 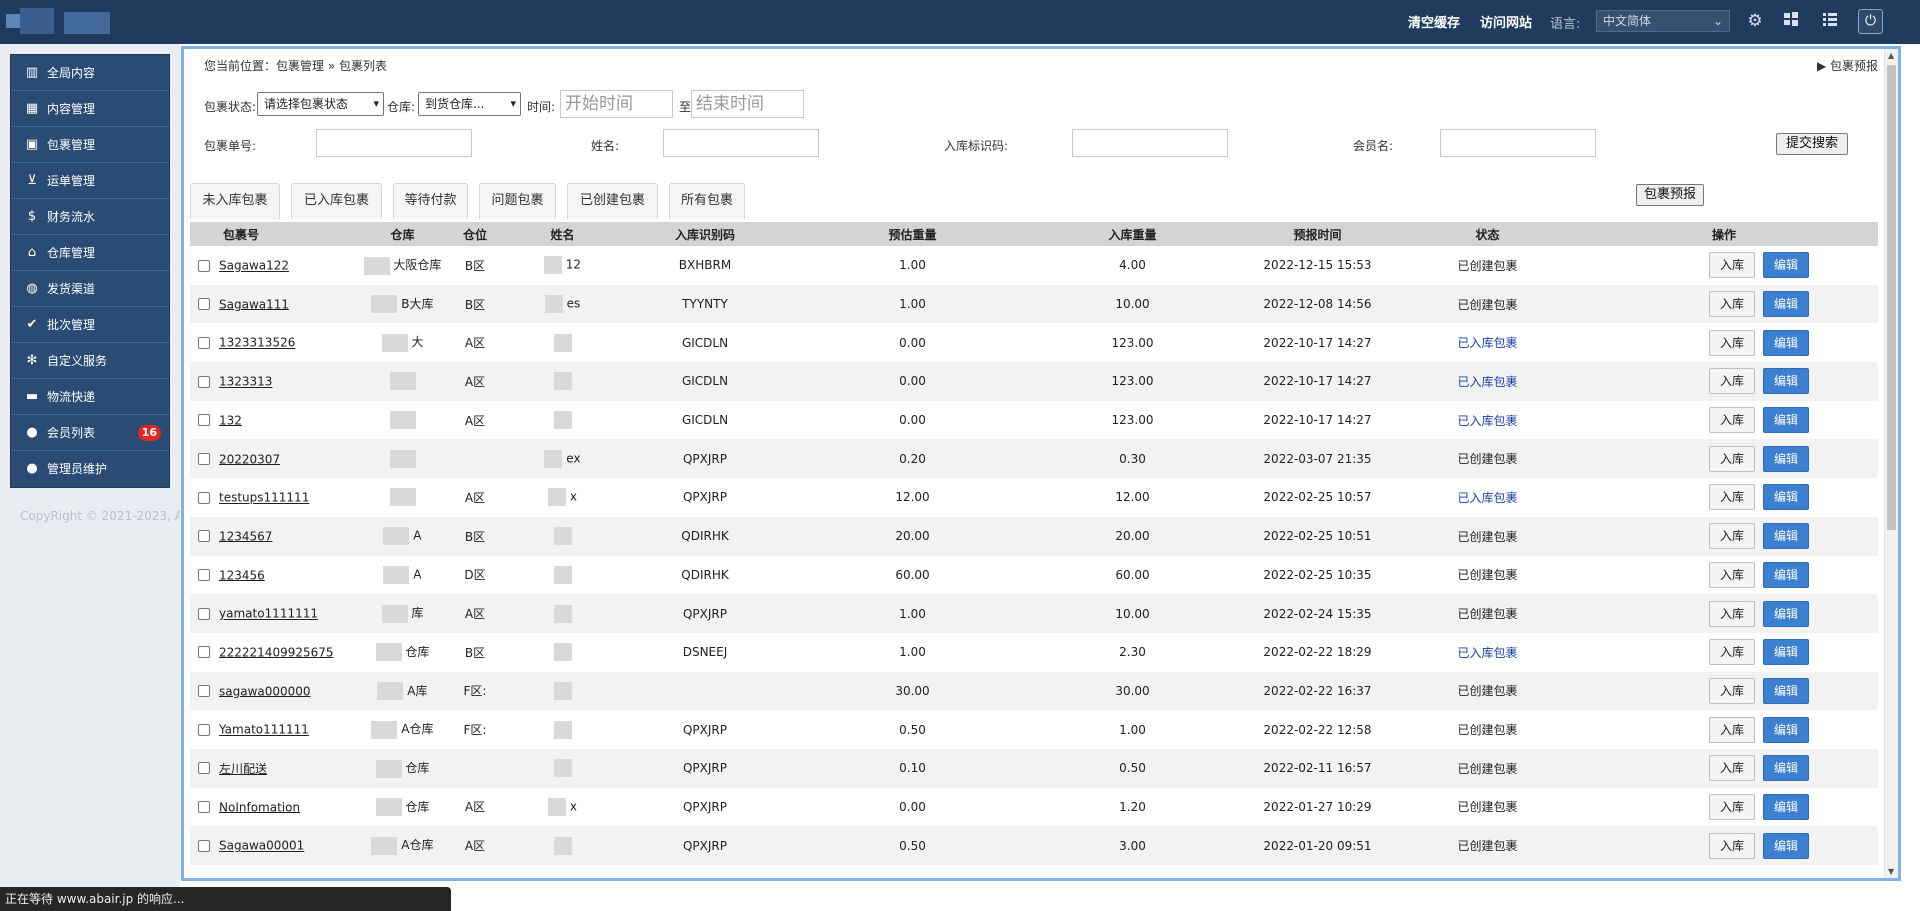 I want to click on package-link: 132, so click(x=230, y=420).